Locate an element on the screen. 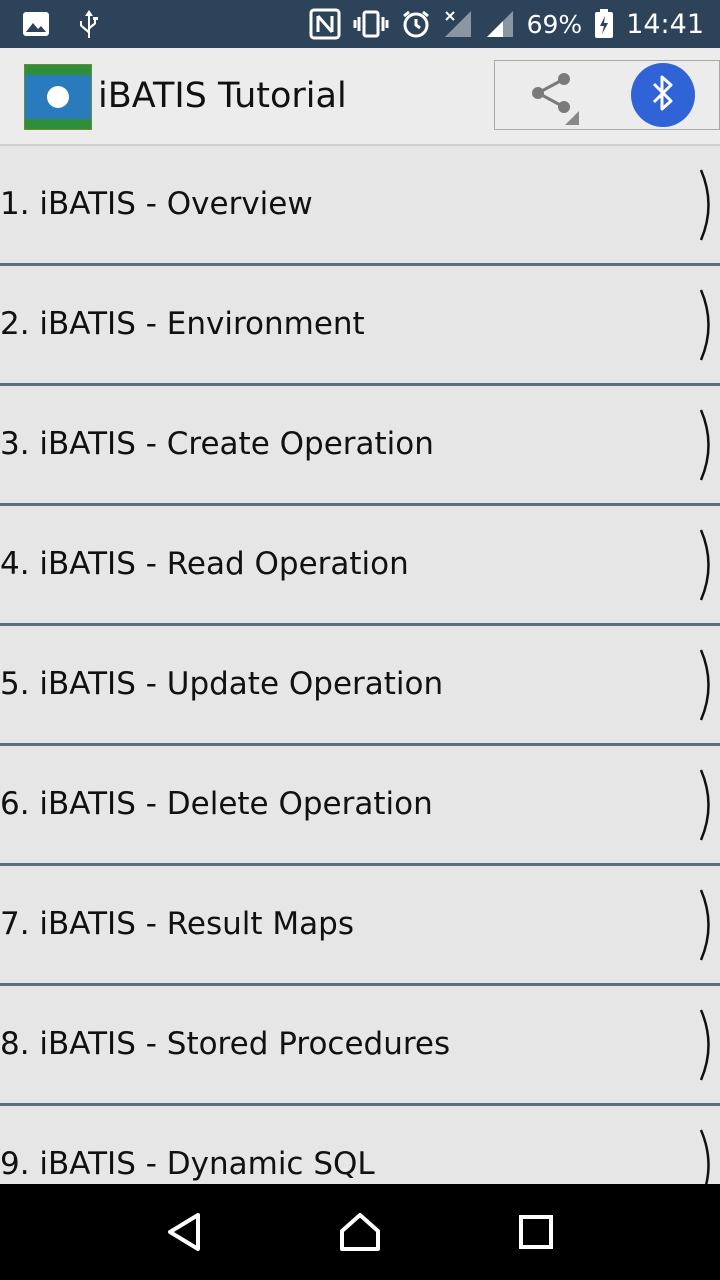  navigation-bar is located at coordinates (360, 1232).